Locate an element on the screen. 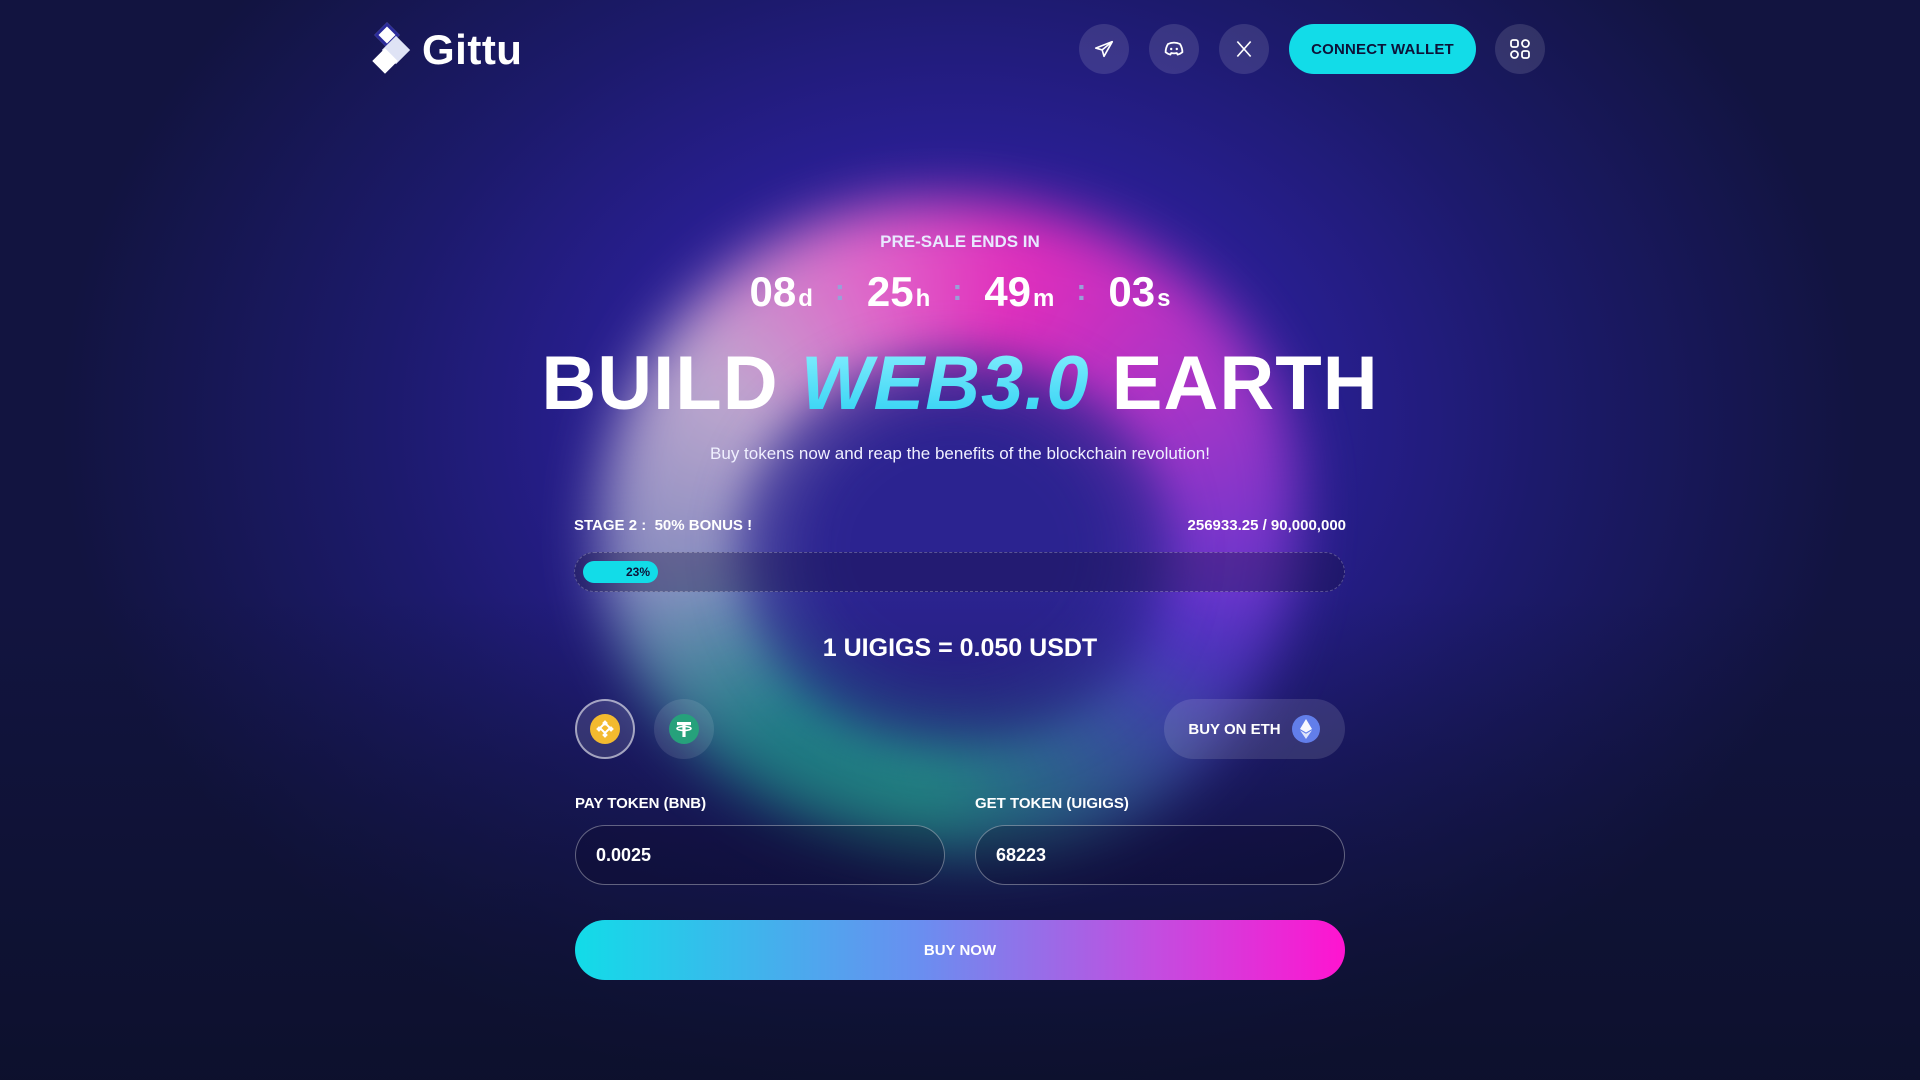 Image resolution: width=1920 pixels, height=1080 pixels. pay-with-bnb-button is located at coordinates (605, 729).